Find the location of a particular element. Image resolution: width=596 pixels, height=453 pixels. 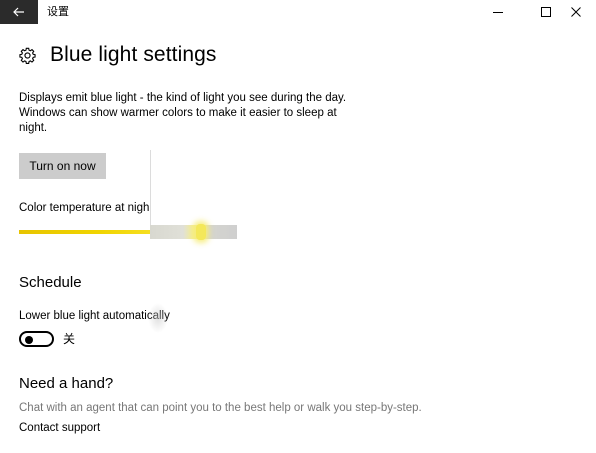

title-bar: 设置 is located at coordinates (298, 12).